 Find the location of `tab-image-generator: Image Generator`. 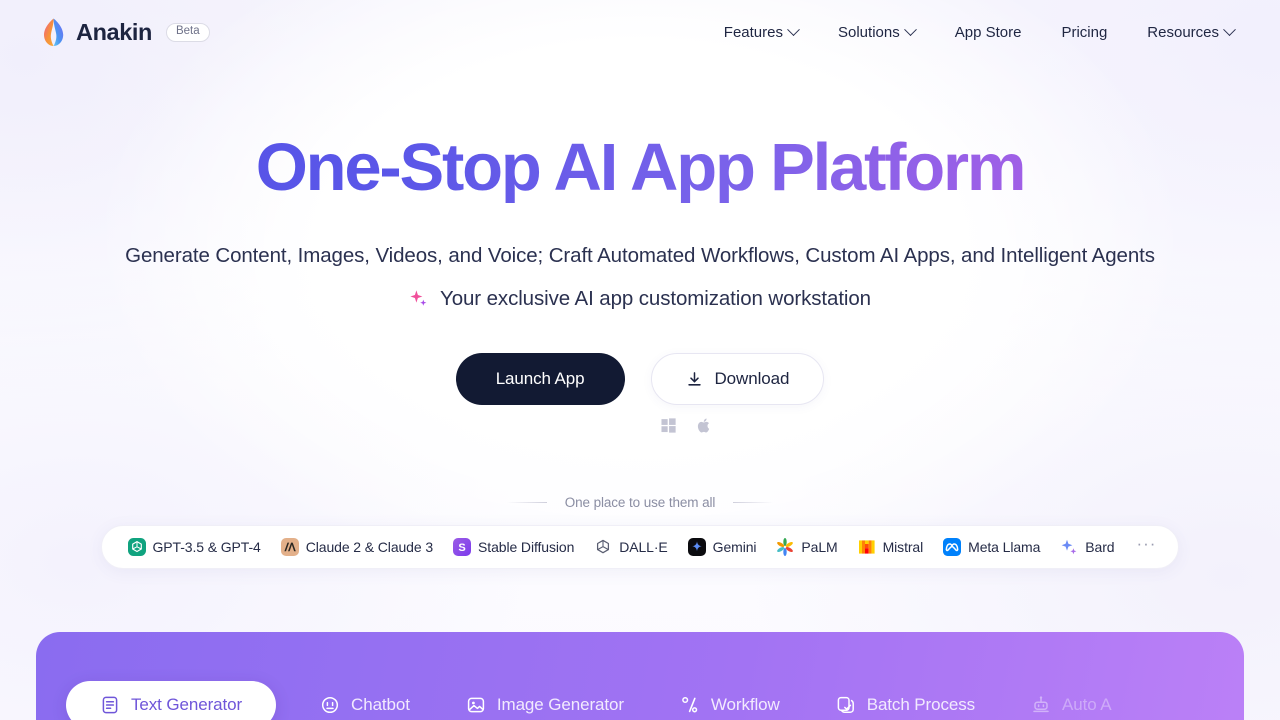

tab-image-generator: Image Generator is located at coordinates (545, 705).